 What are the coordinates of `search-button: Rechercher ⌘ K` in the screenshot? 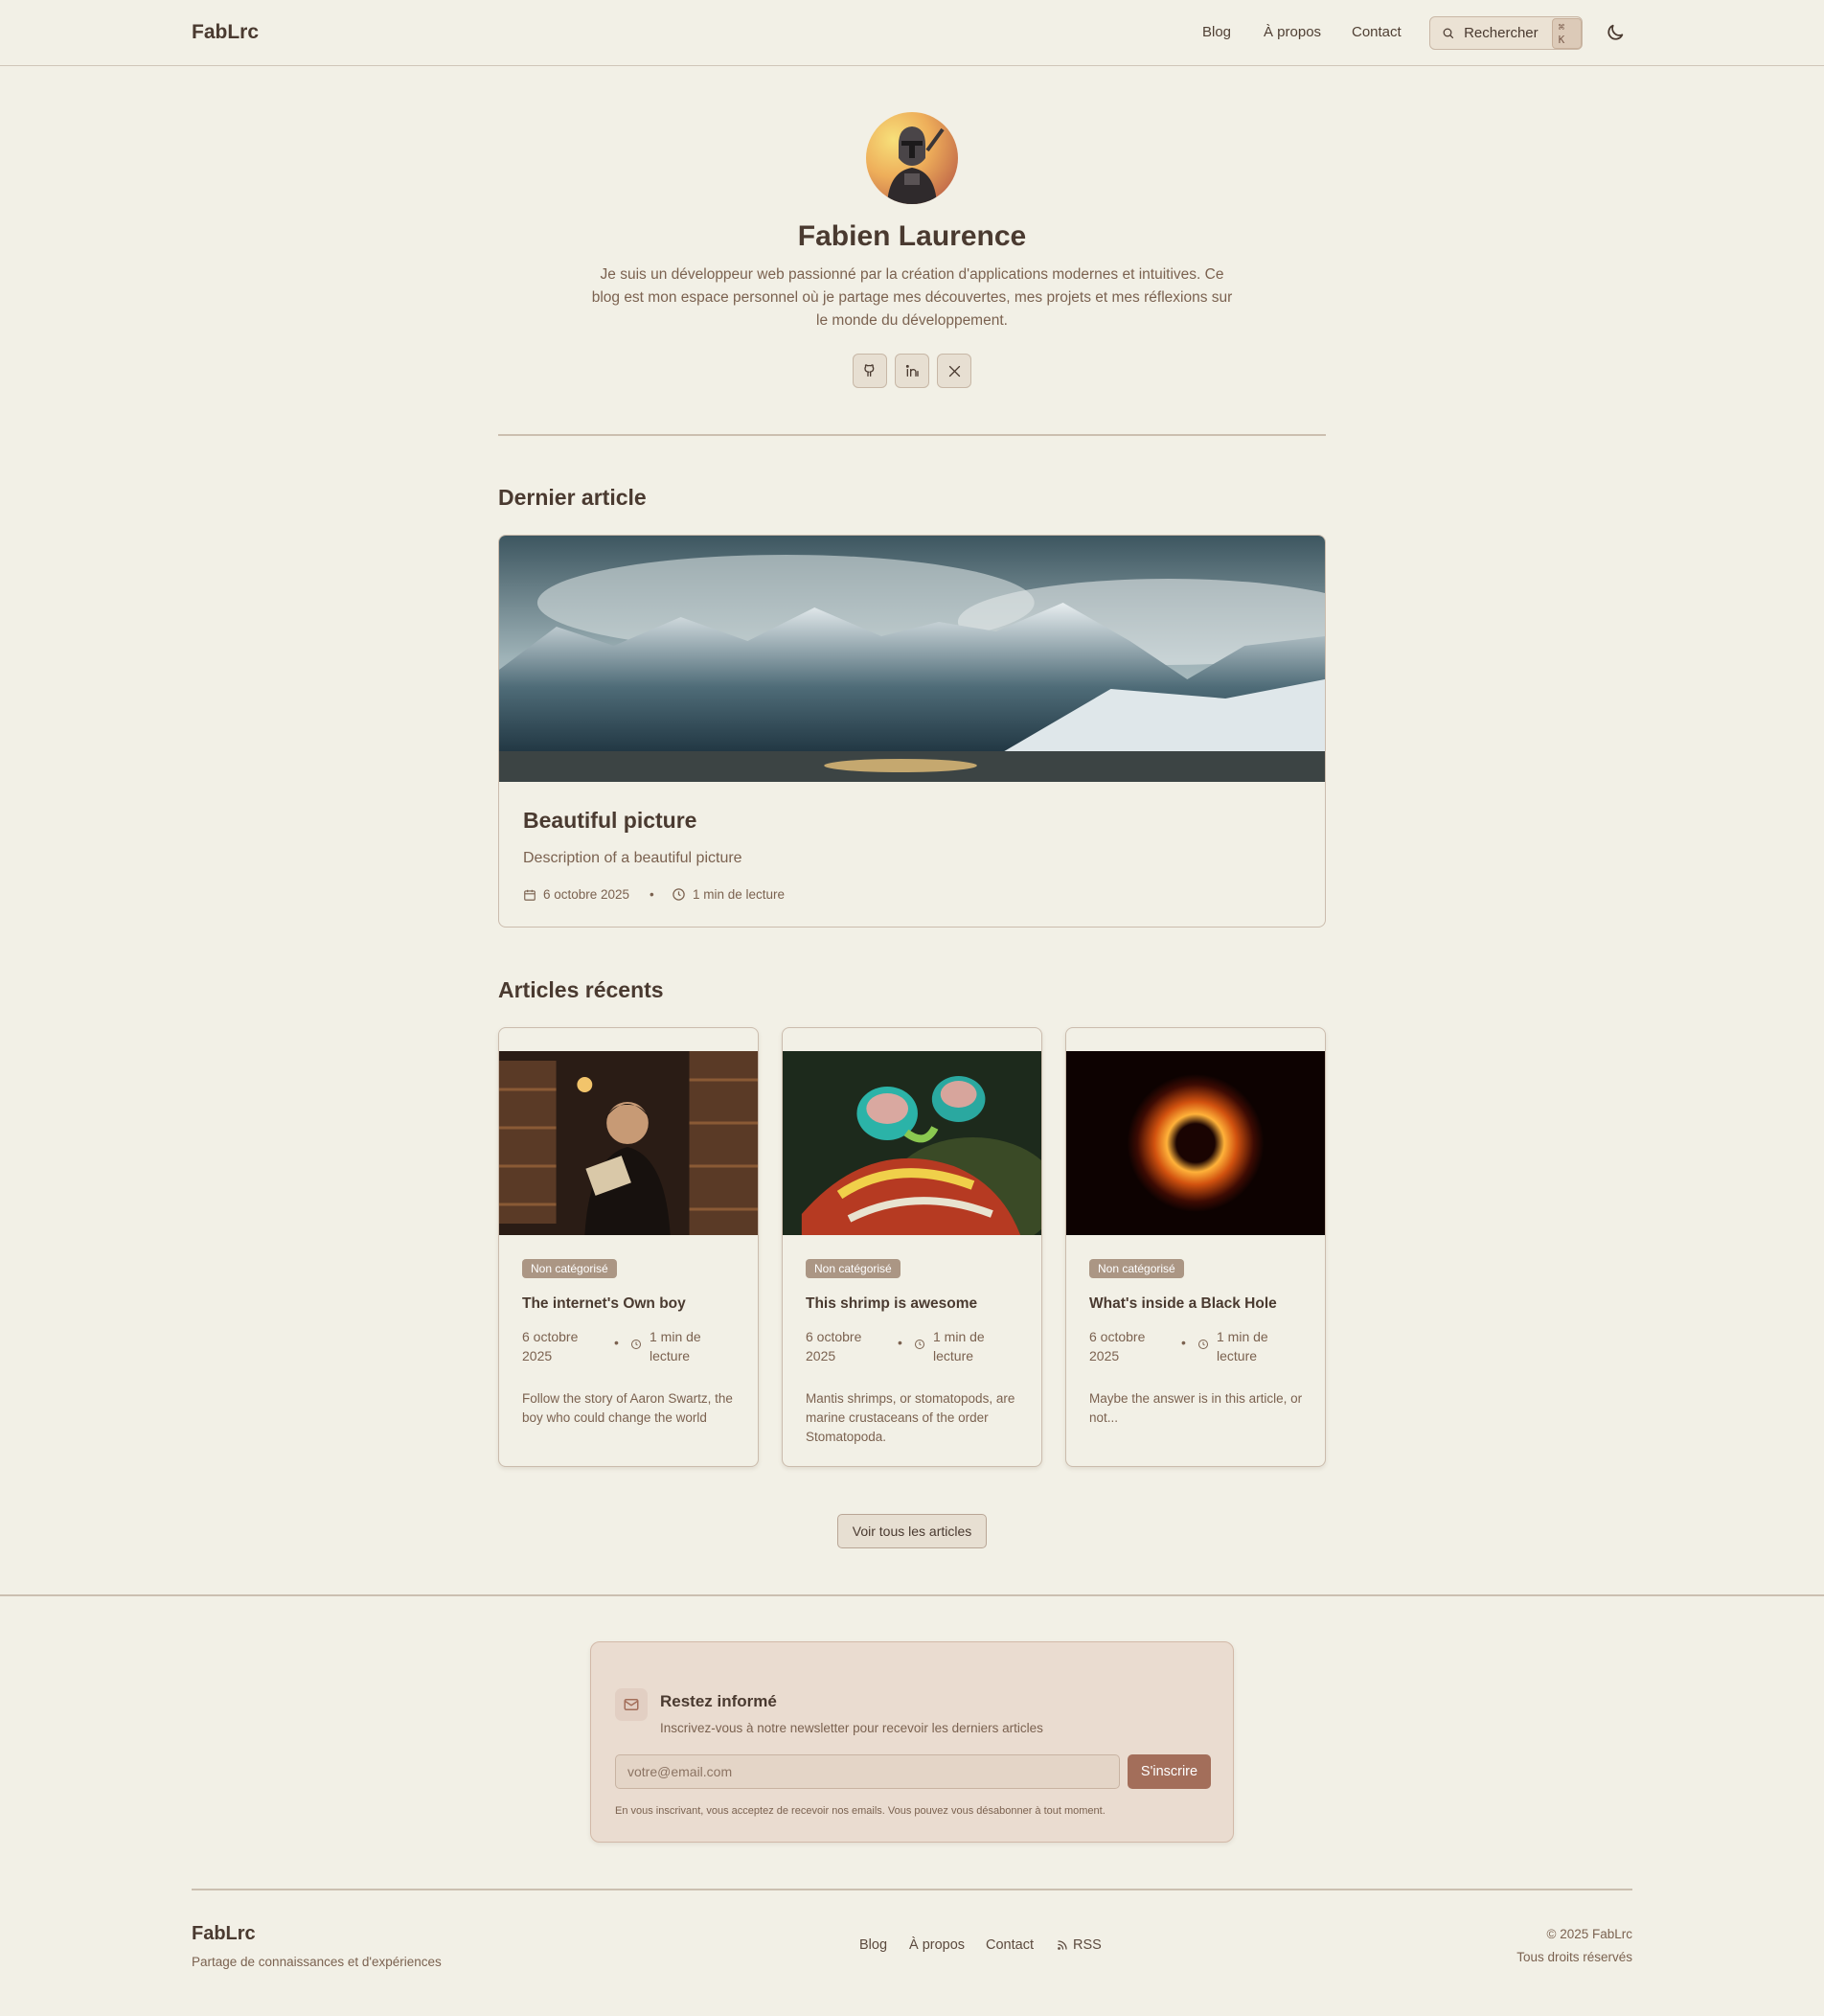 It's located at (1506, 33).